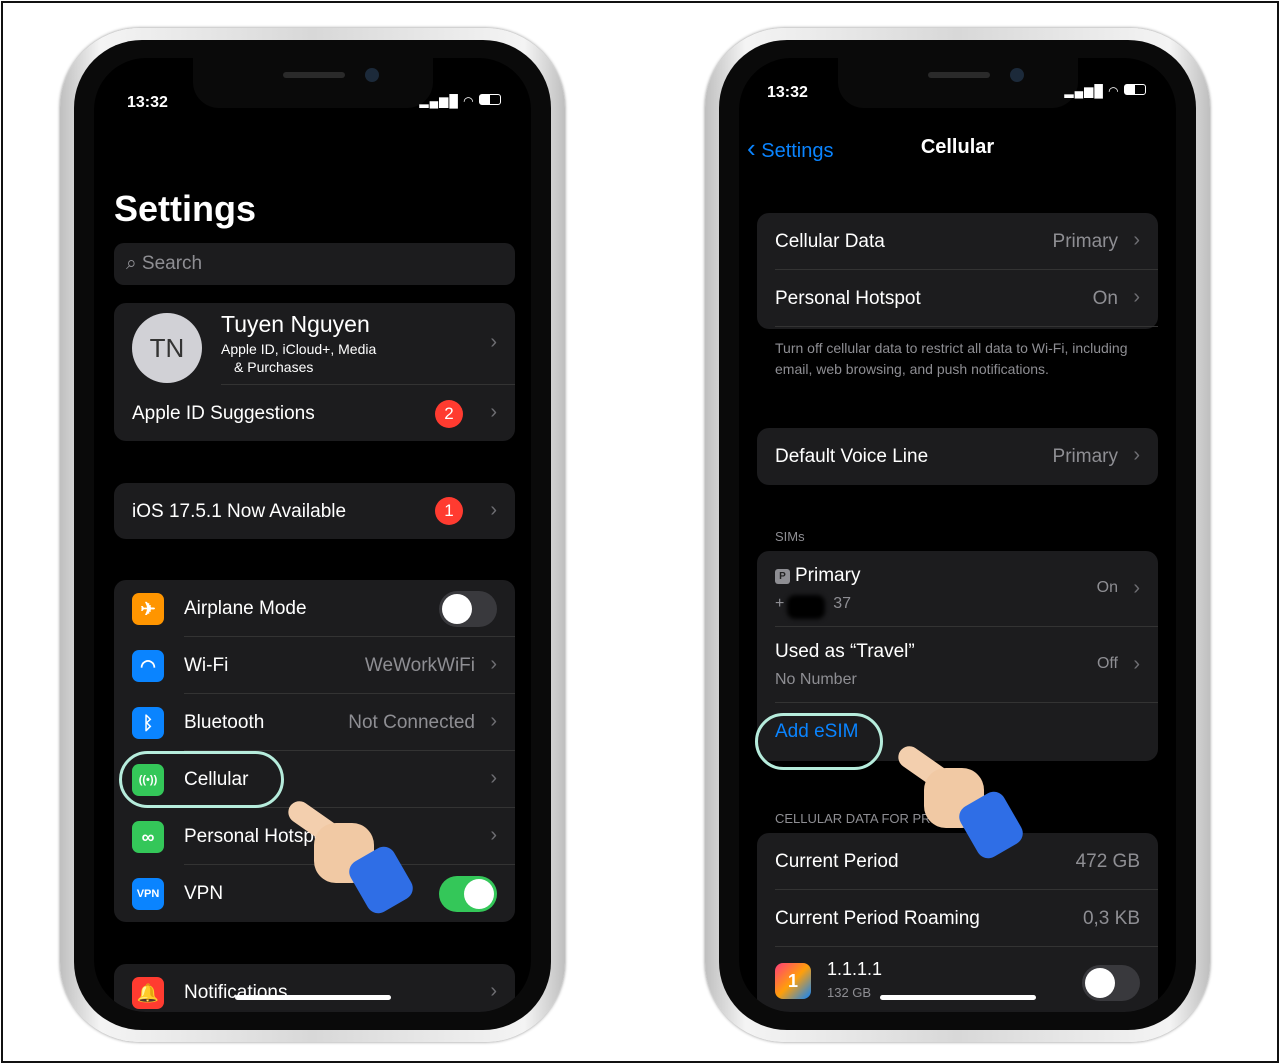  What do you see at coordinates (855, 969) in the screenshot?
I see `app-name: 1.1.1.1` at bounding box center [855, 969].